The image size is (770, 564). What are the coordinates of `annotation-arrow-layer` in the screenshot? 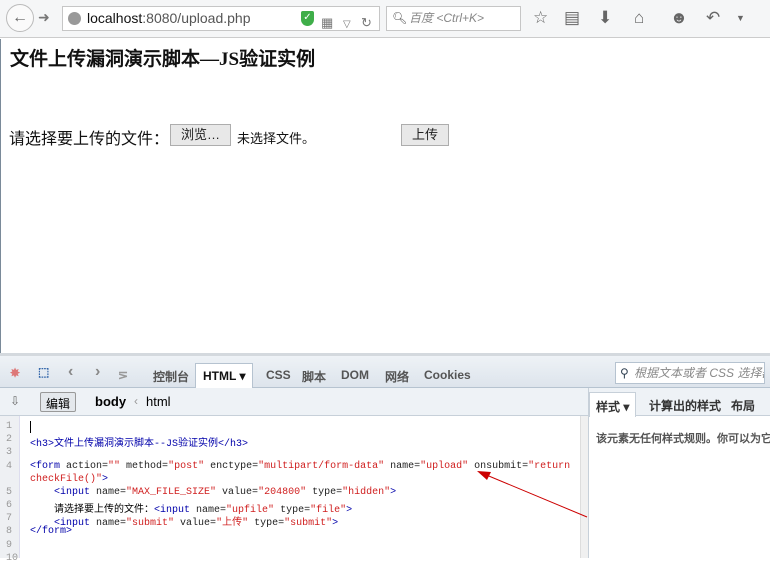 It's located at (532, 494).